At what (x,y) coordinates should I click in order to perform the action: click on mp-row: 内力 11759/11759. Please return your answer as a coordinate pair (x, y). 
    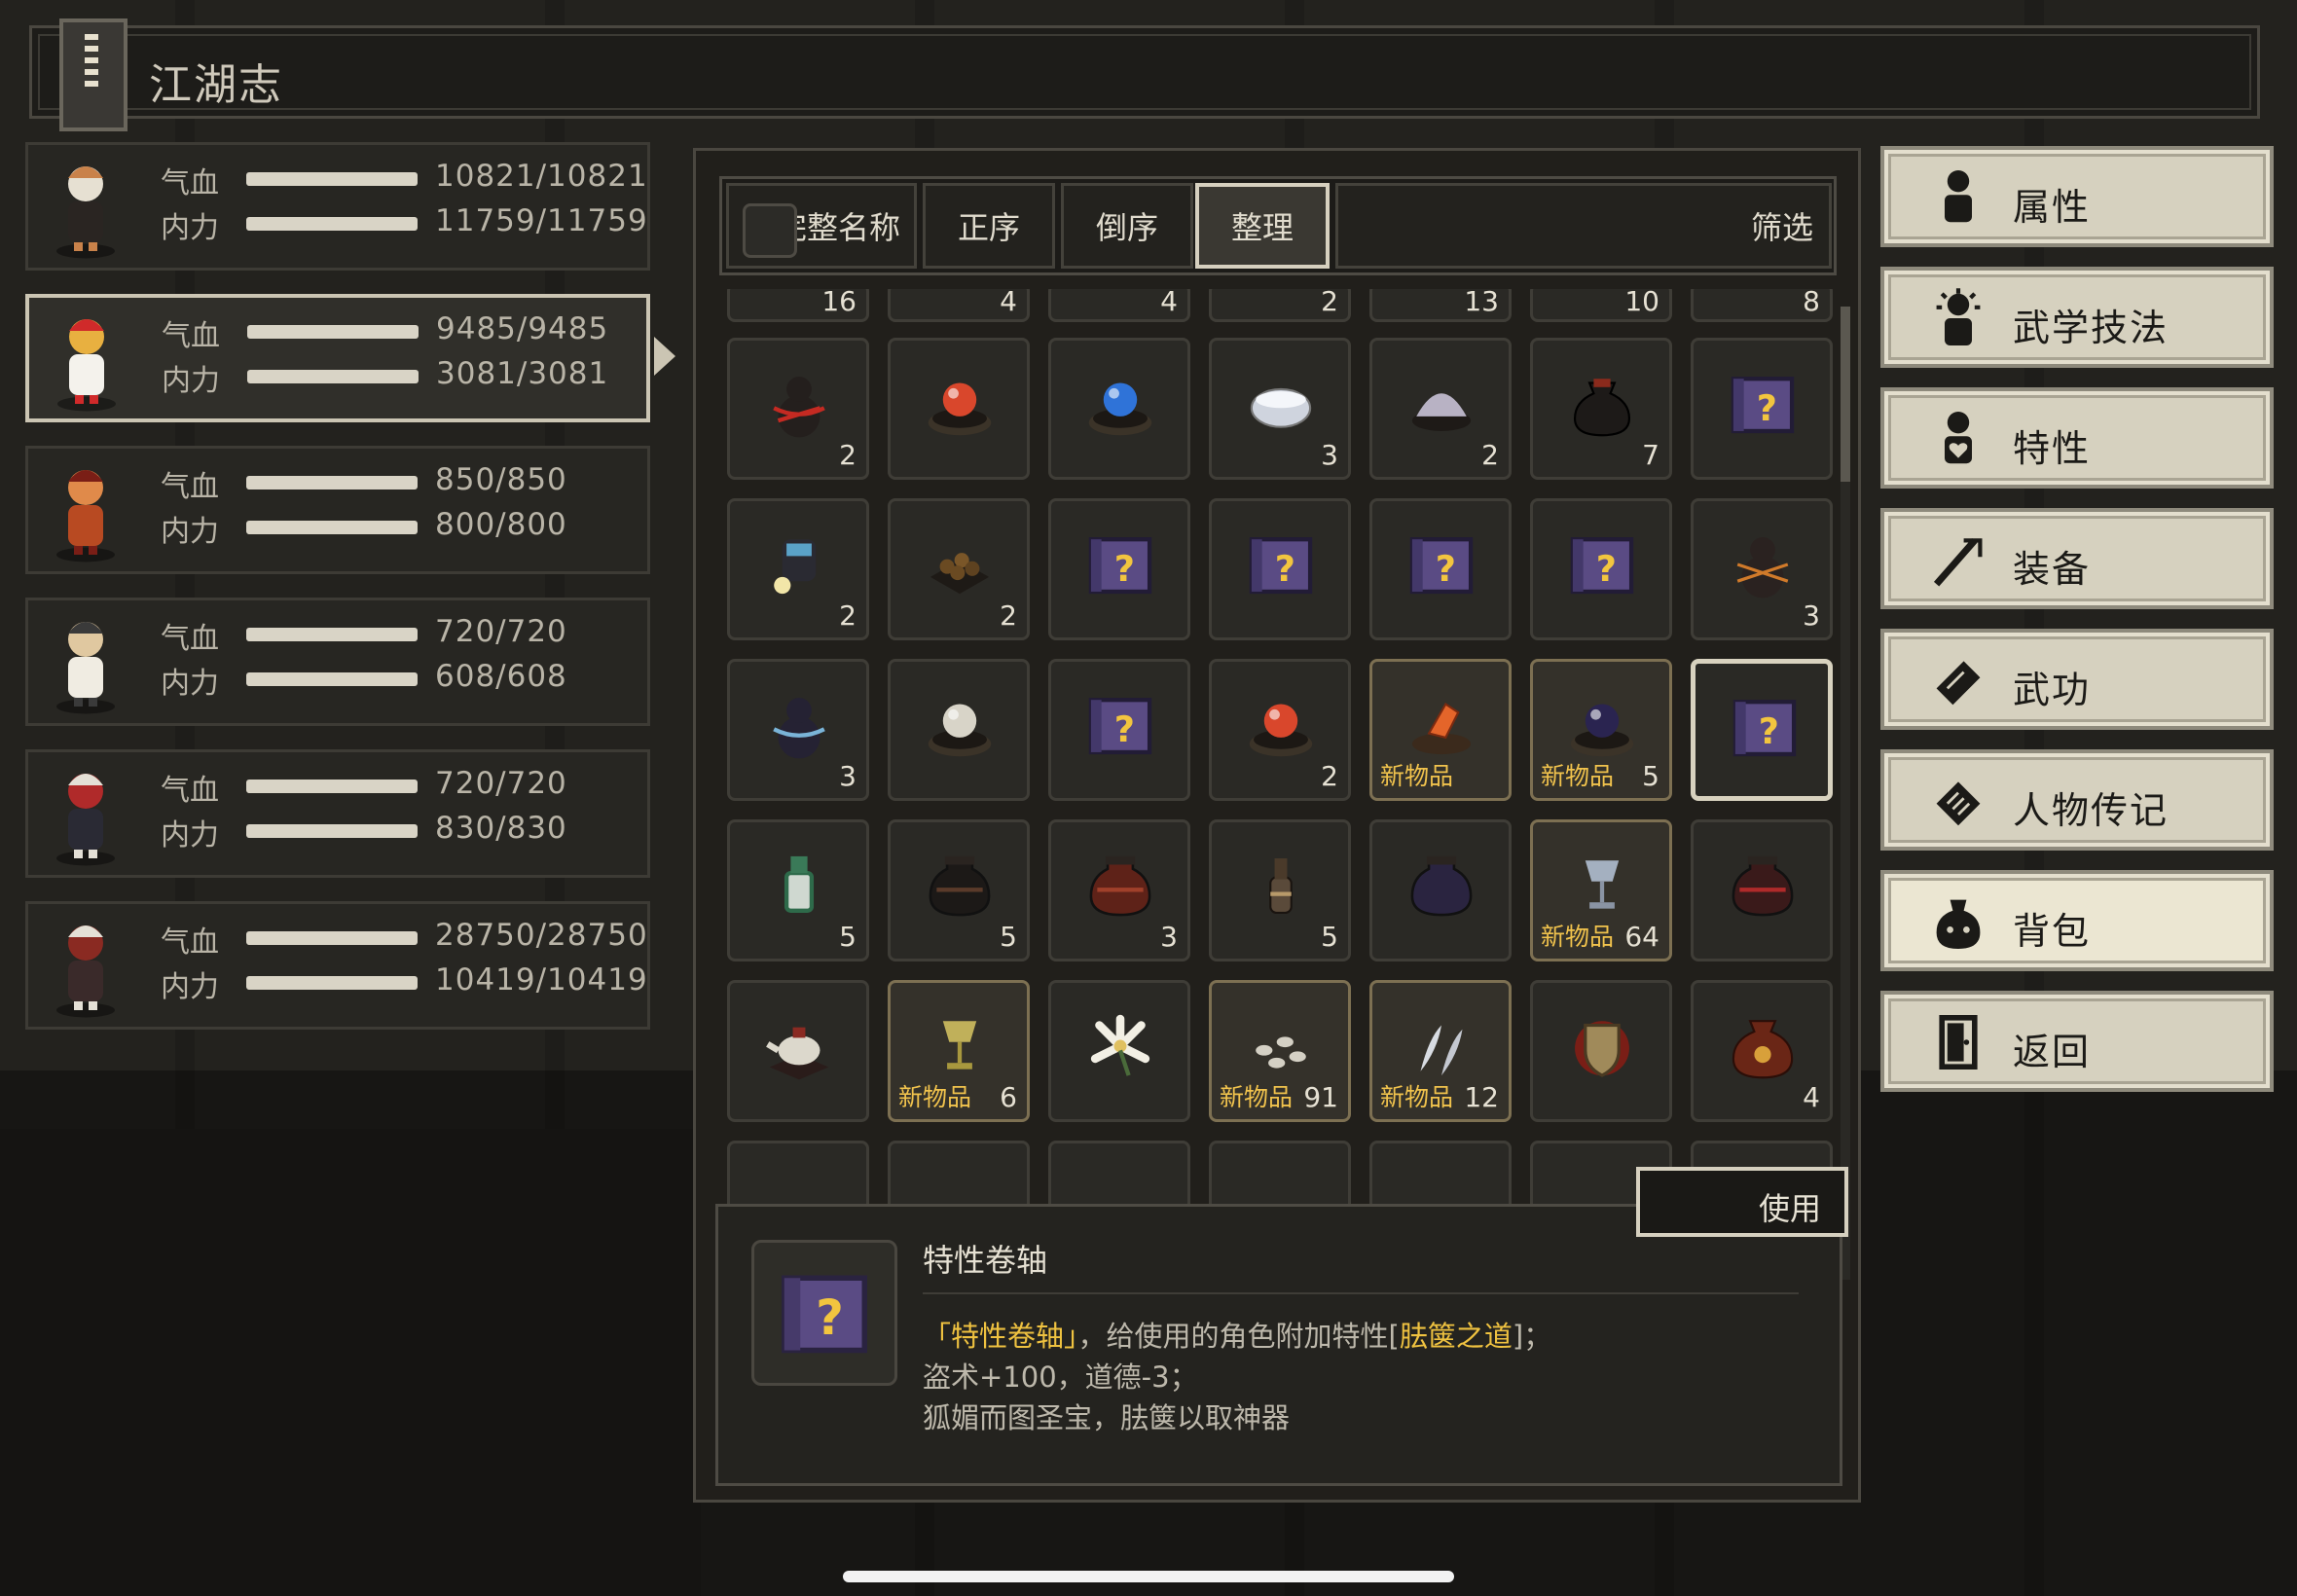
    Looking at the image, I should click on (404, 224).